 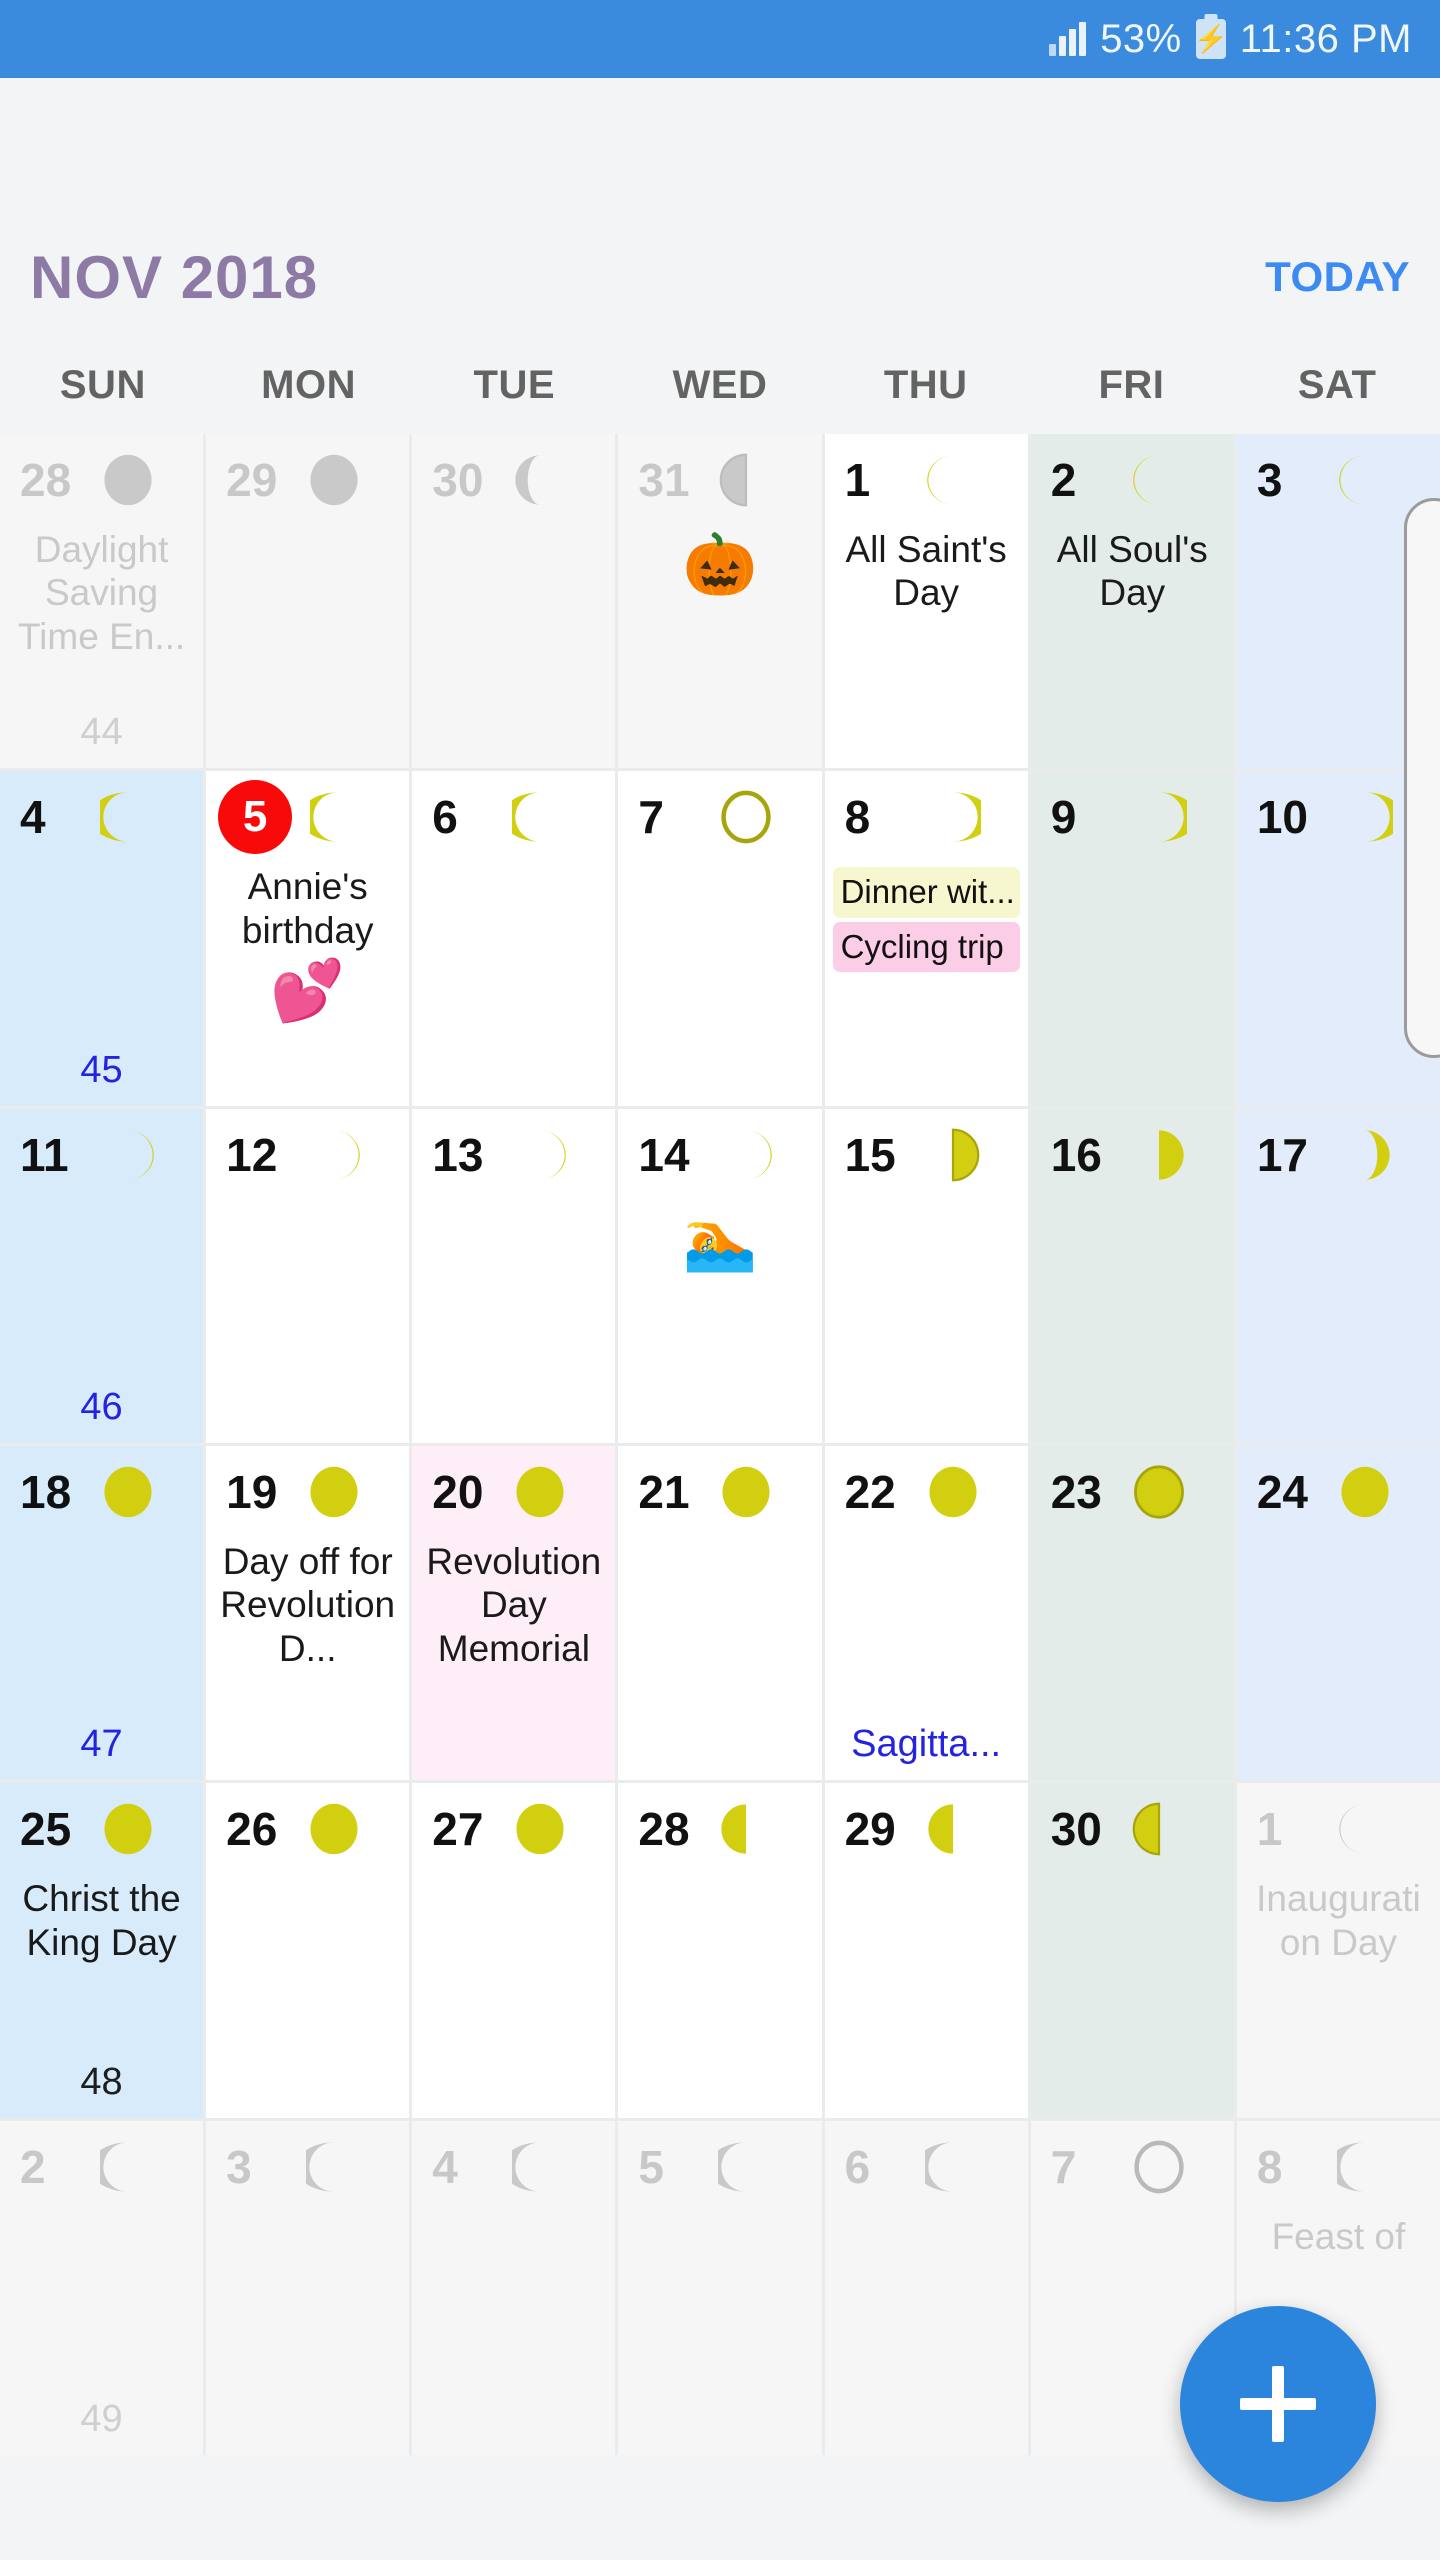 I want to click on day-cell: 2 All Soul's Day, so click(x=1132, y=601).